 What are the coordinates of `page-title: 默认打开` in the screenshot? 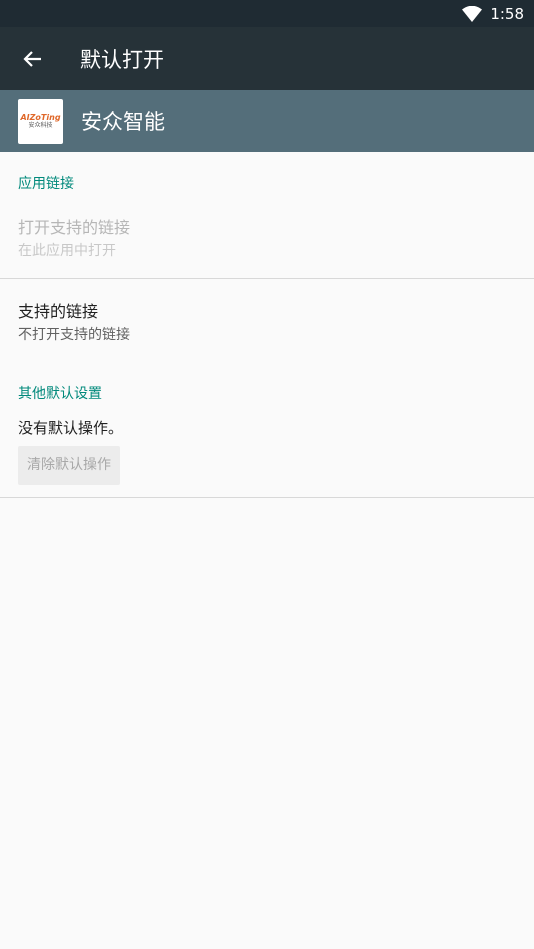 It's located at (122, 59).